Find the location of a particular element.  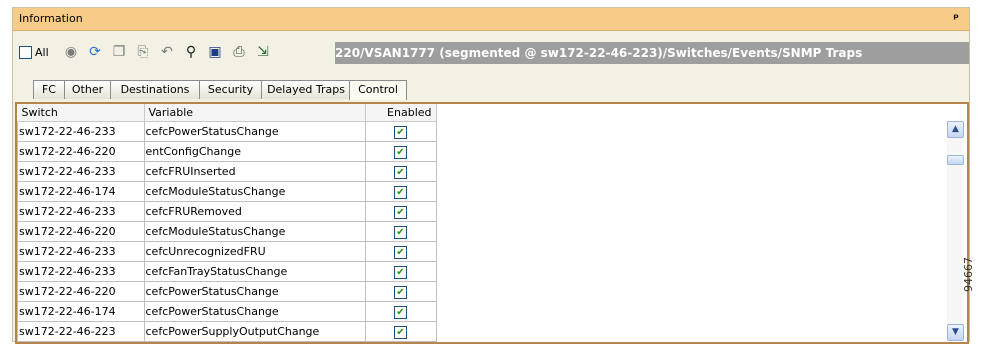

table-row: sw172-22-46-233 cefcPowerStatusChange ✔ is located at coordinates (227, 131).